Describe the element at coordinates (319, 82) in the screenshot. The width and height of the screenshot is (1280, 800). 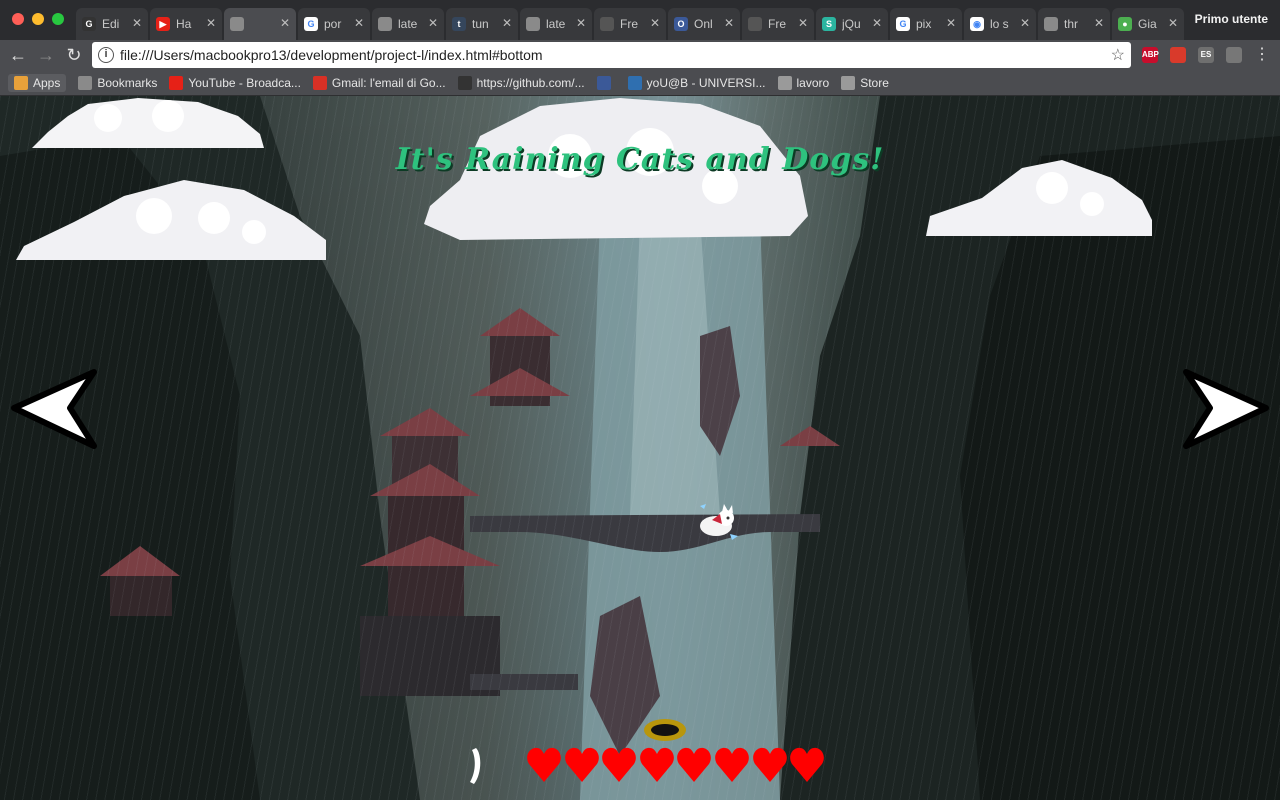
I see `gmail-icon` at that location.